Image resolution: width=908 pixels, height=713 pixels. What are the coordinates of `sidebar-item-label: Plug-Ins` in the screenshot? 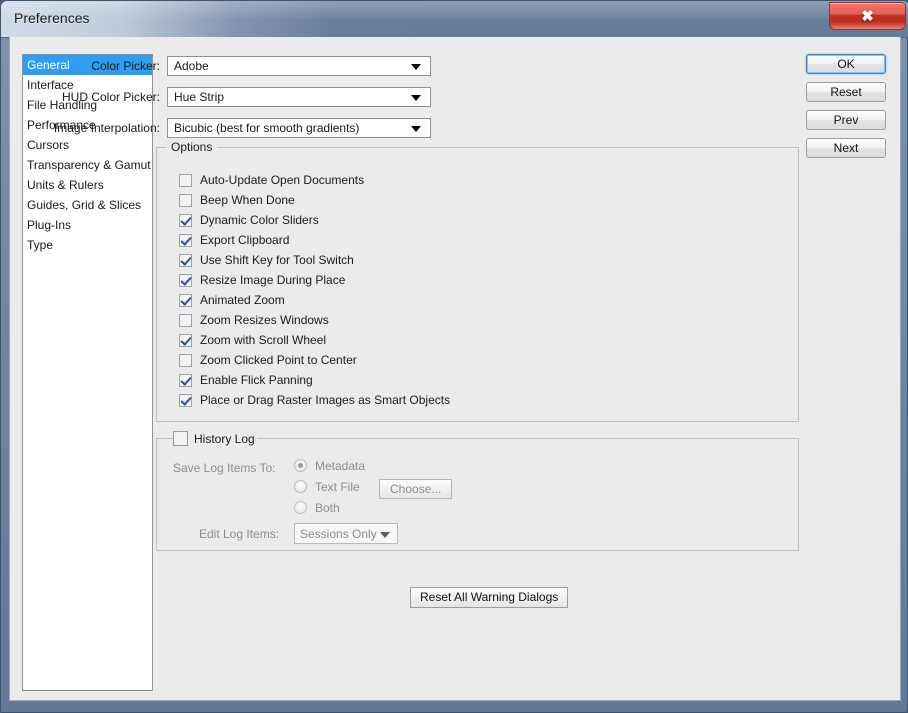 It's located at (49, 225).